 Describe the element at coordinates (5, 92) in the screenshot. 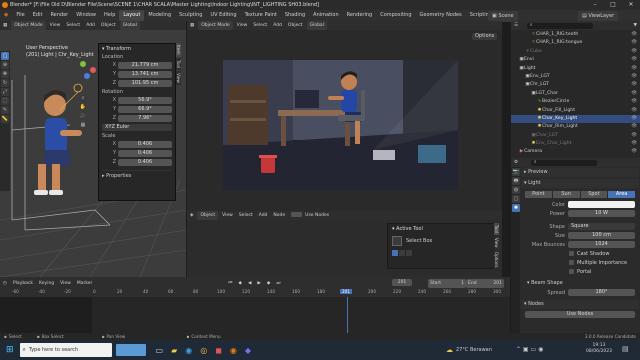

I see `scale-tool-icon: ⤢` at that location.